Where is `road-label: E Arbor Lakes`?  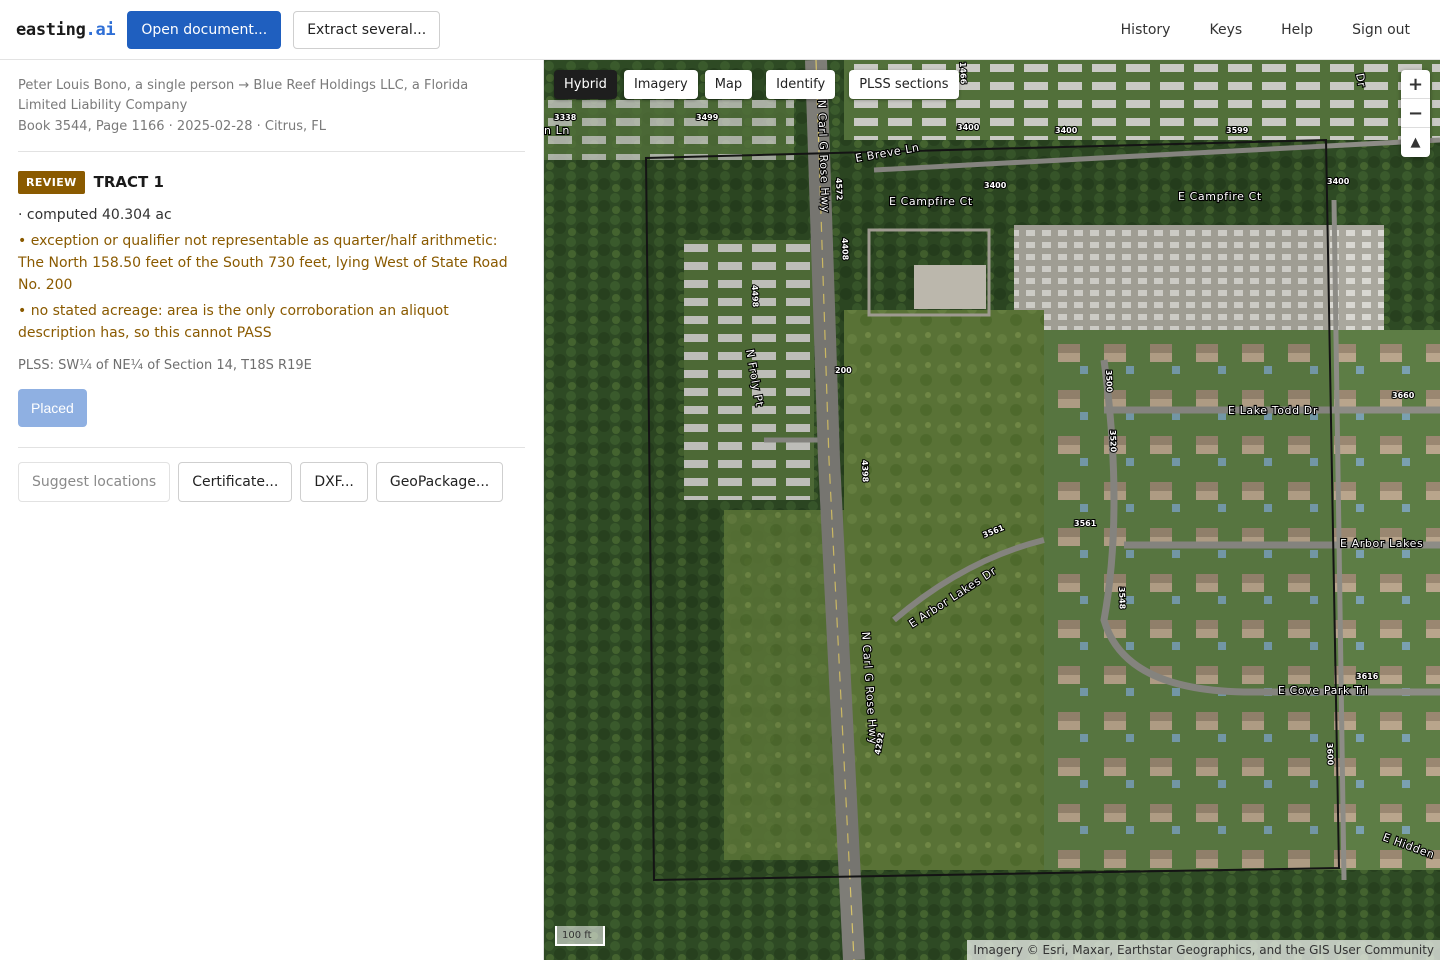
road-label: E Arbor Lakes is located at coordinates (1381, 543).